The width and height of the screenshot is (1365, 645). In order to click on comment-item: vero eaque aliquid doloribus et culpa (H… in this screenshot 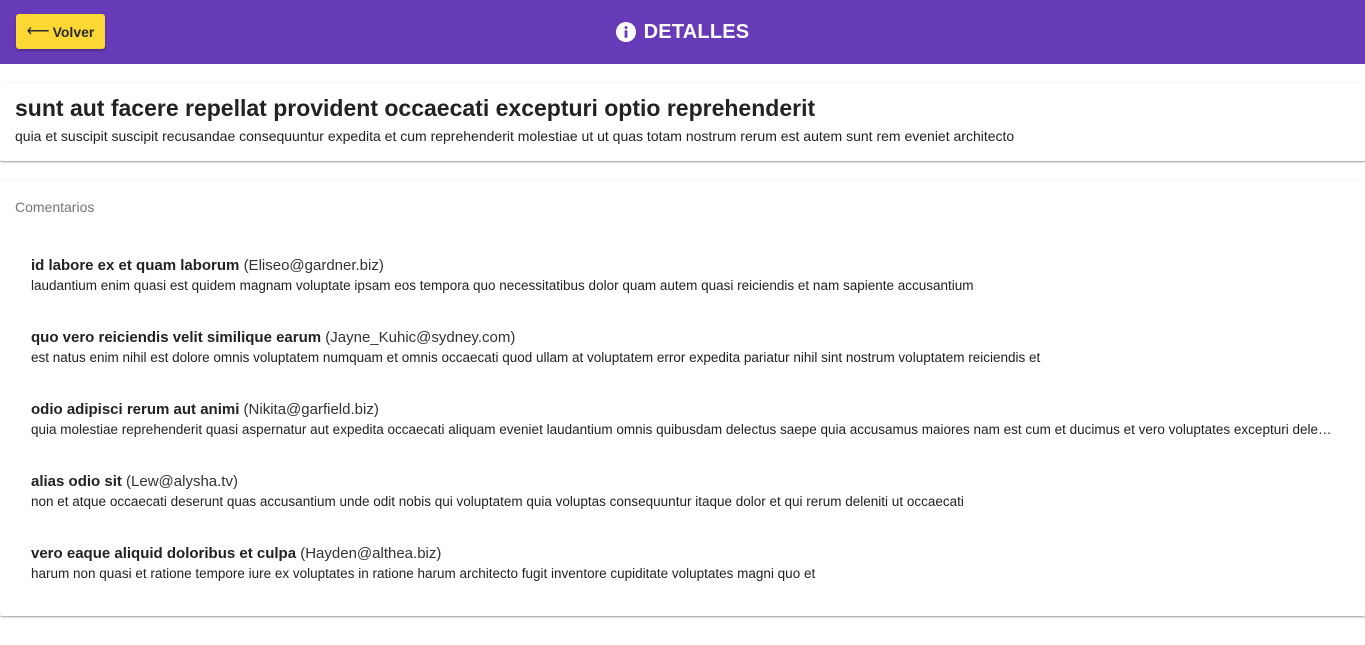, I will do `click(686, 564)`.